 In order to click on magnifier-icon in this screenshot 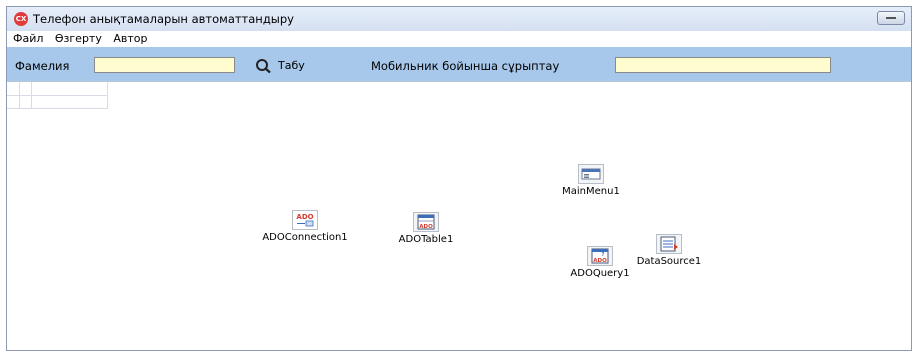, I will do `click(263, 66)`.